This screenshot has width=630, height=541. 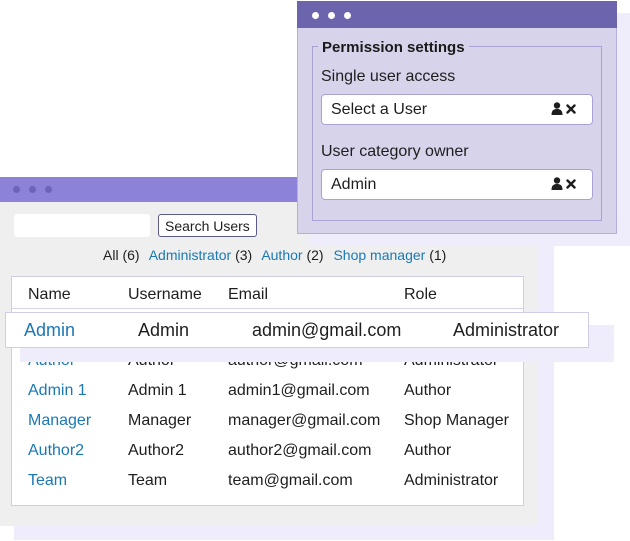 What do you see at coordinates (131, 255) in the screenshot?
I see `filter-count: (6)` at bounding box center [131, 255].